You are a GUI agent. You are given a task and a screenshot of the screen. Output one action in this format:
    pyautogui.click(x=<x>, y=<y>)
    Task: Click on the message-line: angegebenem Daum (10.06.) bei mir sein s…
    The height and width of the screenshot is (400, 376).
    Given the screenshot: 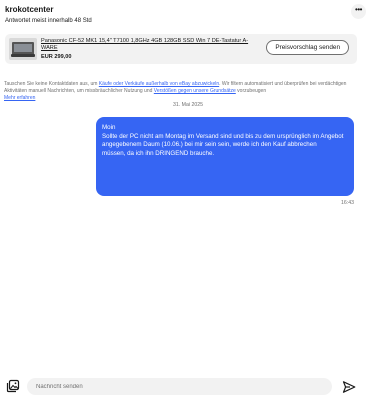 What is the action you would take?
    pyautogui.click(x=209, y=144)
    